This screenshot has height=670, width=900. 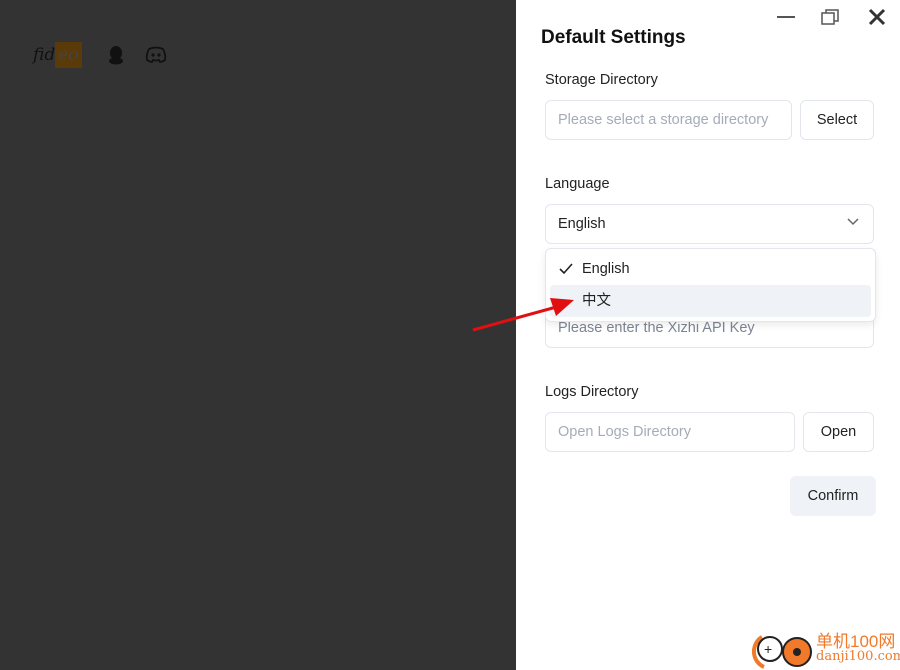 I want to click on close-icon, so click(x=877, y=17).